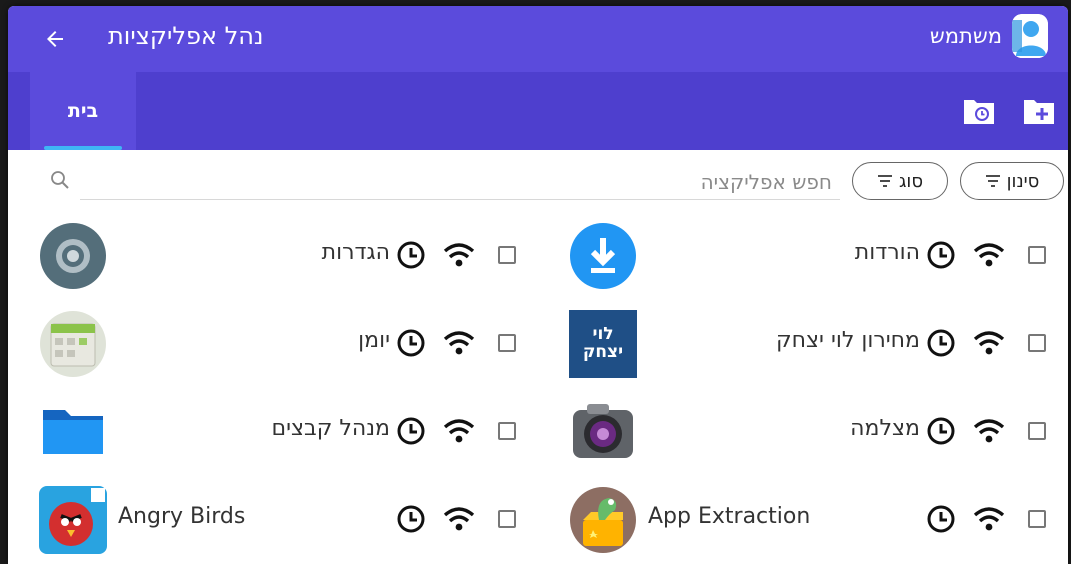 The height and width of the screenshot is (564, 1071). Describe the element at coordinates (538, 39) in the screenshot. I see `app-bar: נהל אפליקציות משתמש` at that location.